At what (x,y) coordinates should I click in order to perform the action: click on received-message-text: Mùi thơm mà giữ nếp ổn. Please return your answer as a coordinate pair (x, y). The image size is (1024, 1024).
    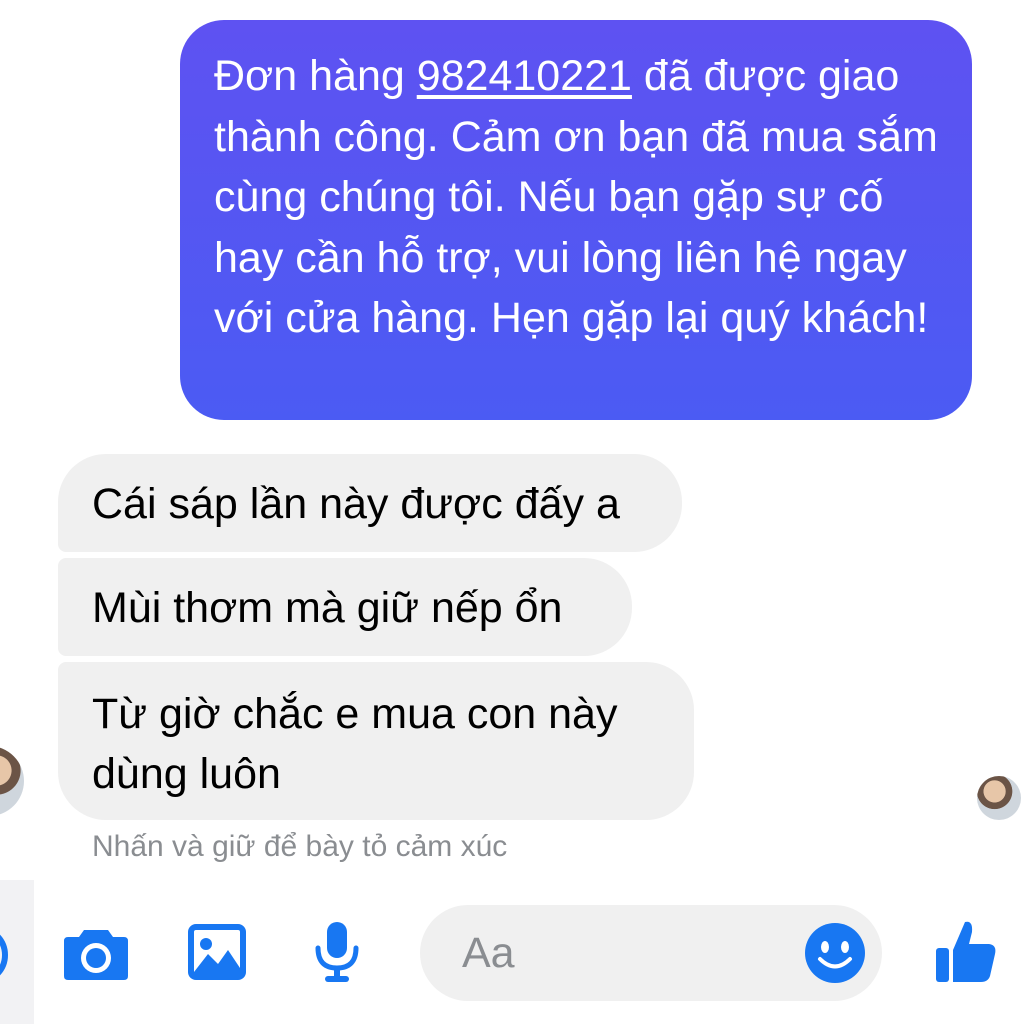
    Looking at the image, I should click on (327, 608).